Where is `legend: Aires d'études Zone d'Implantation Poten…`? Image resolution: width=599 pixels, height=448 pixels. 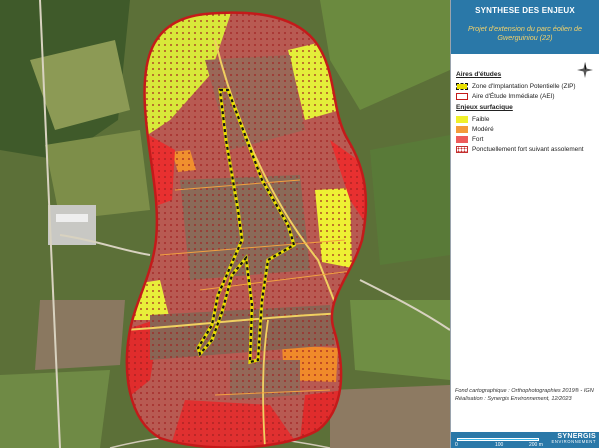 legend: Aires d'études Zone d'Implantation Poten… is located at coordinates (526, 111).